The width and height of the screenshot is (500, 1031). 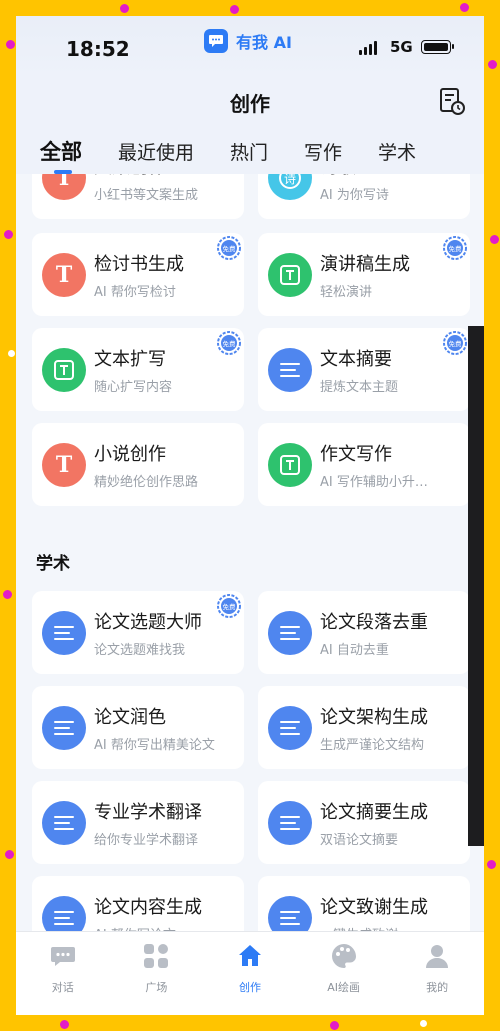 I want to click on tool-card: 论文摘要生成 双语论文摘要, so click(x=364, y=822).